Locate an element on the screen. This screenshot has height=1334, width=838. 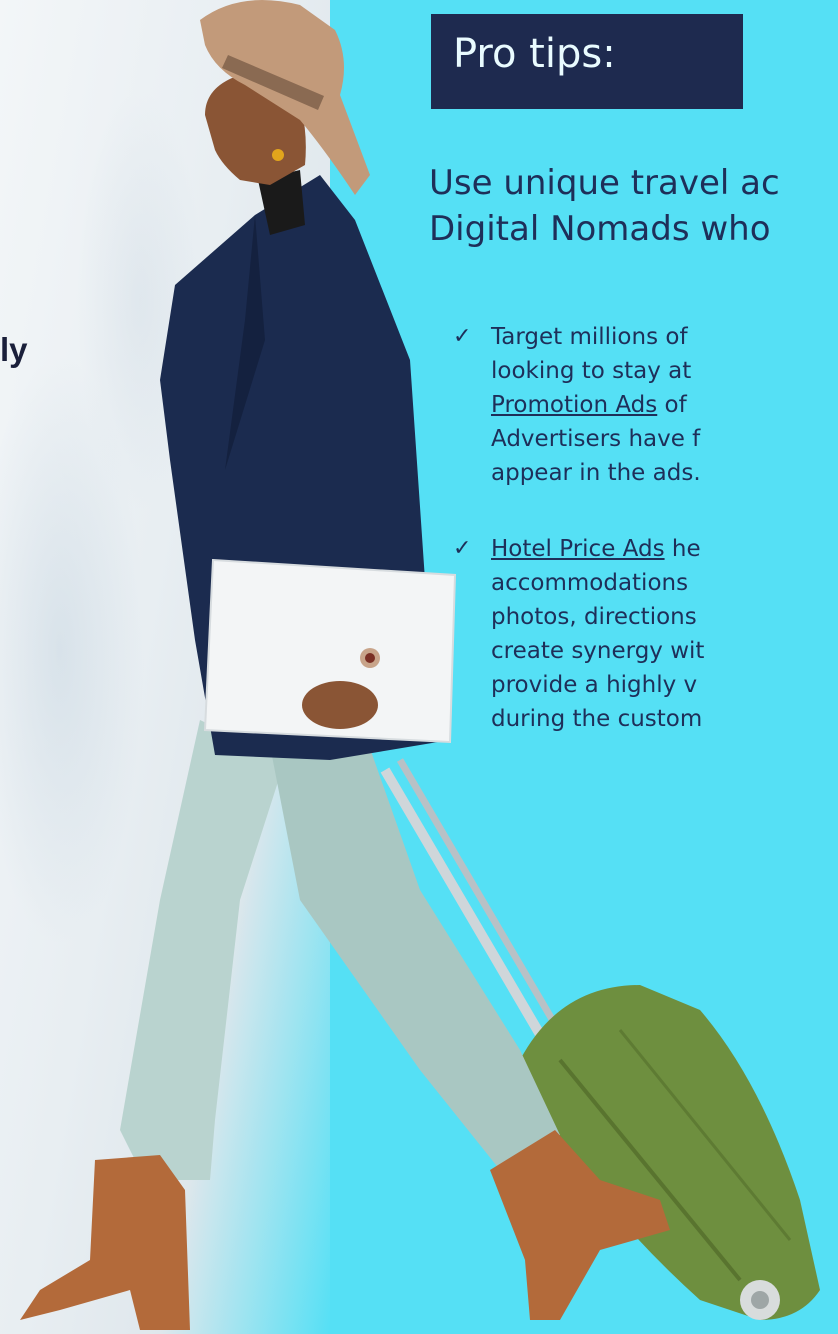
tip-text: appear in the ads. is located at coordinates (596, 473).